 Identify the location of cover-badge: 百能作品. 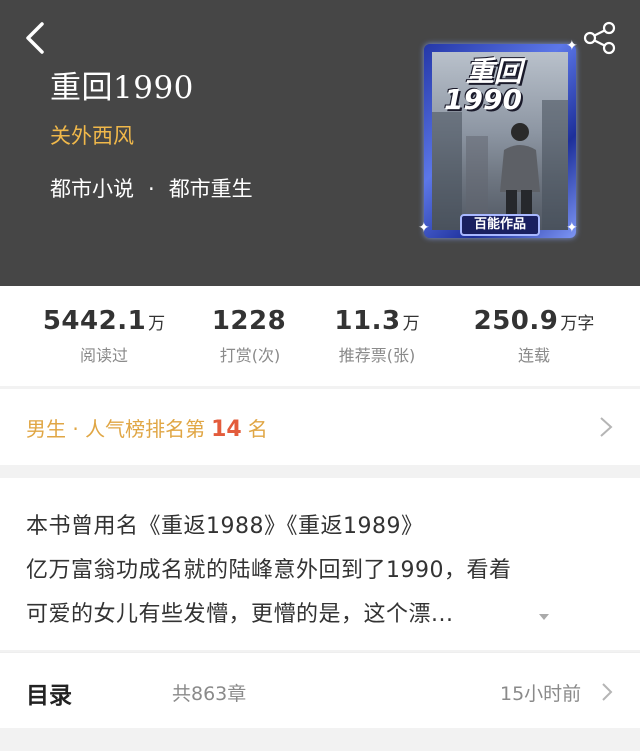
(500, 225).